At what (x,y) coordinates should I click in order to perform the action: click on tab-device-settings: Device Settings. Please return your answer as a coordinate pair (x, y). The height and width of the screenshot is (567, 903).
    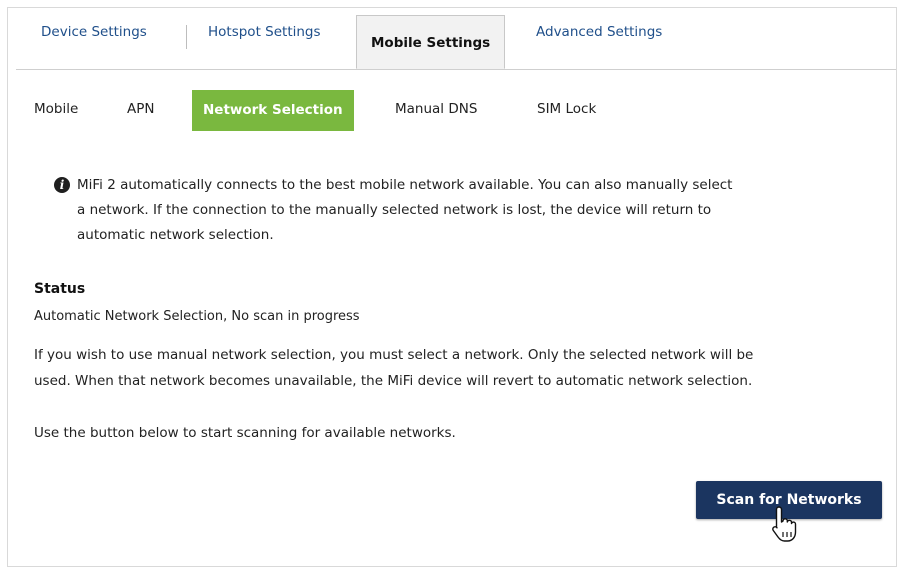
    Looking at the image, I should click on (94, 32).